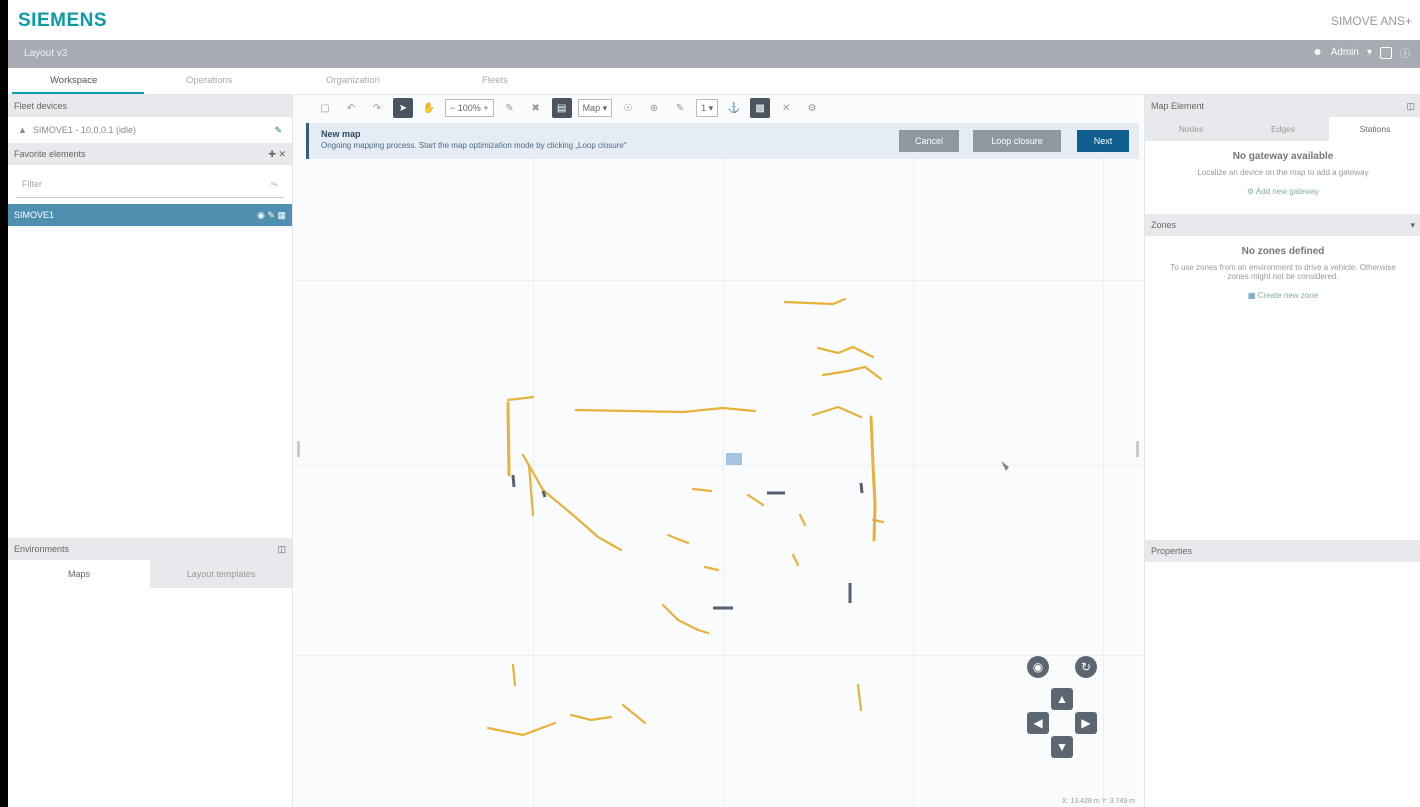 The width and height of the screenshot is (1420, 807). I want to click on tab-layout-templates: Layout templates, so click(221, 574).